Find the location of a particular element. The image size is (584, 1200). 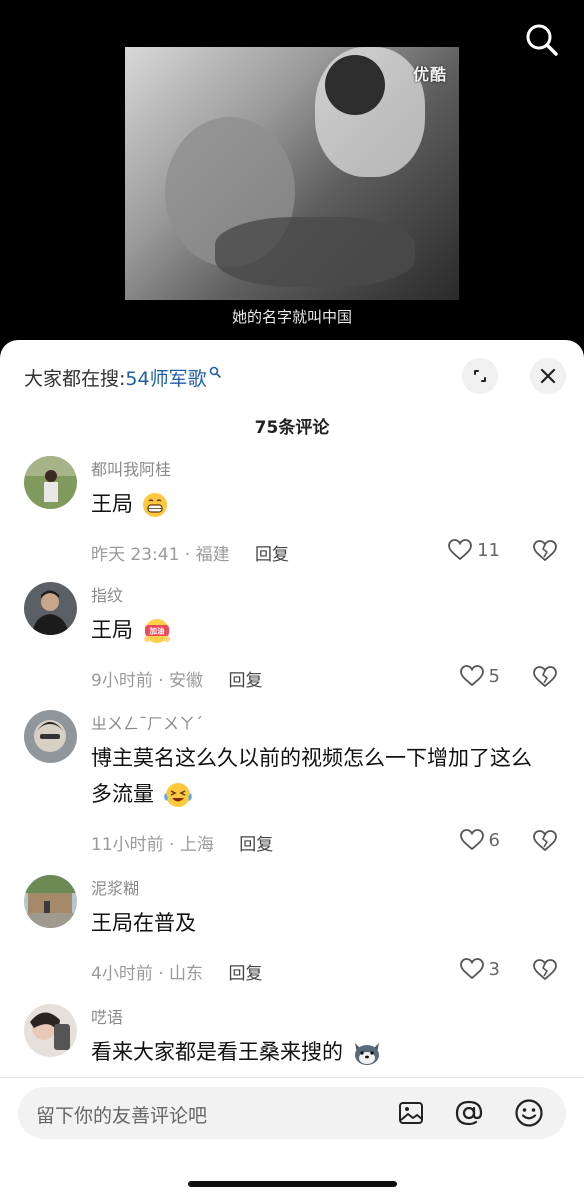

comment-username: ㄓㄨㄥˉㄏㄨㄚˊ is located at coordinates (147, 722).